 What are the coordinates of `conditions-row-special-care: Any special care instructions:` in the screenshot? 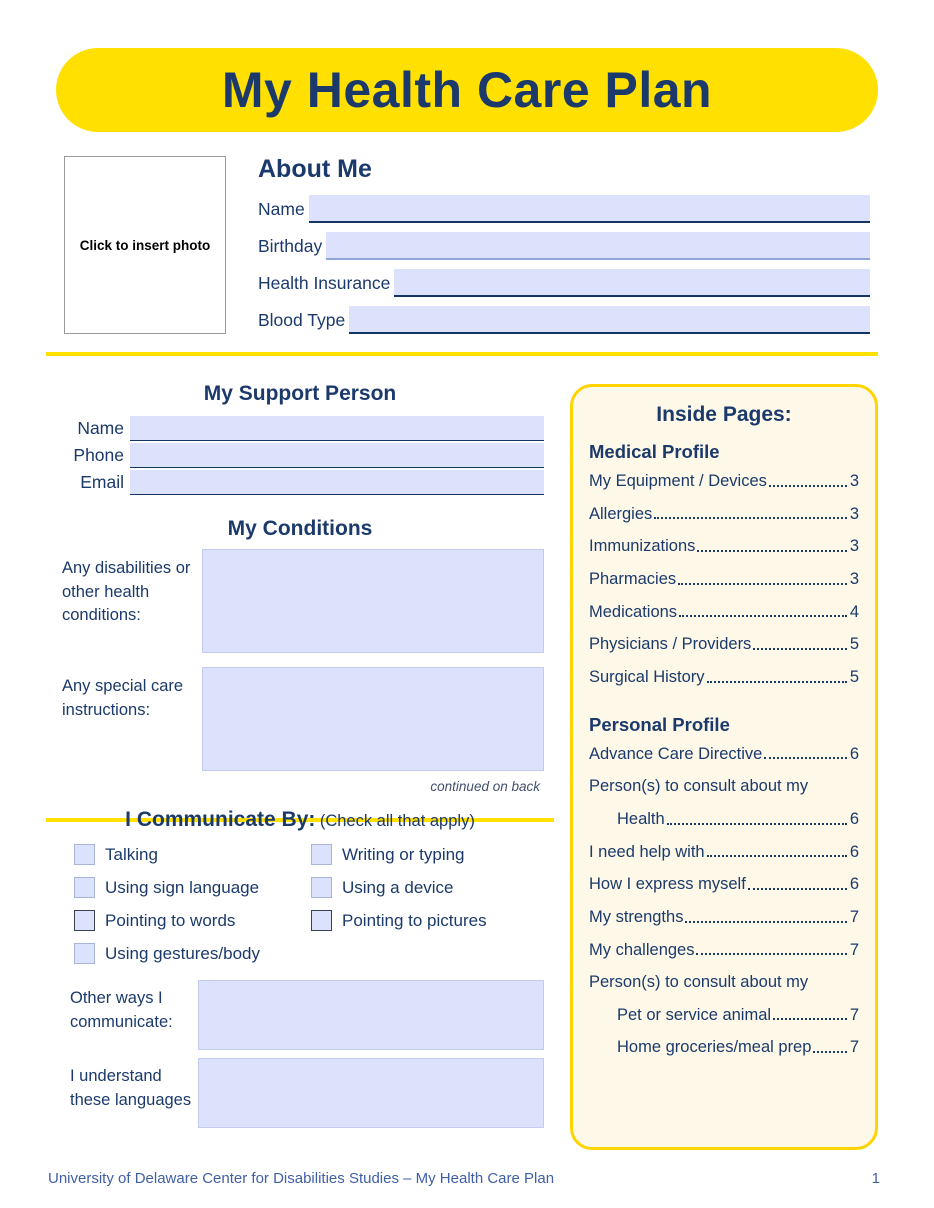 It's located at (300, 719).